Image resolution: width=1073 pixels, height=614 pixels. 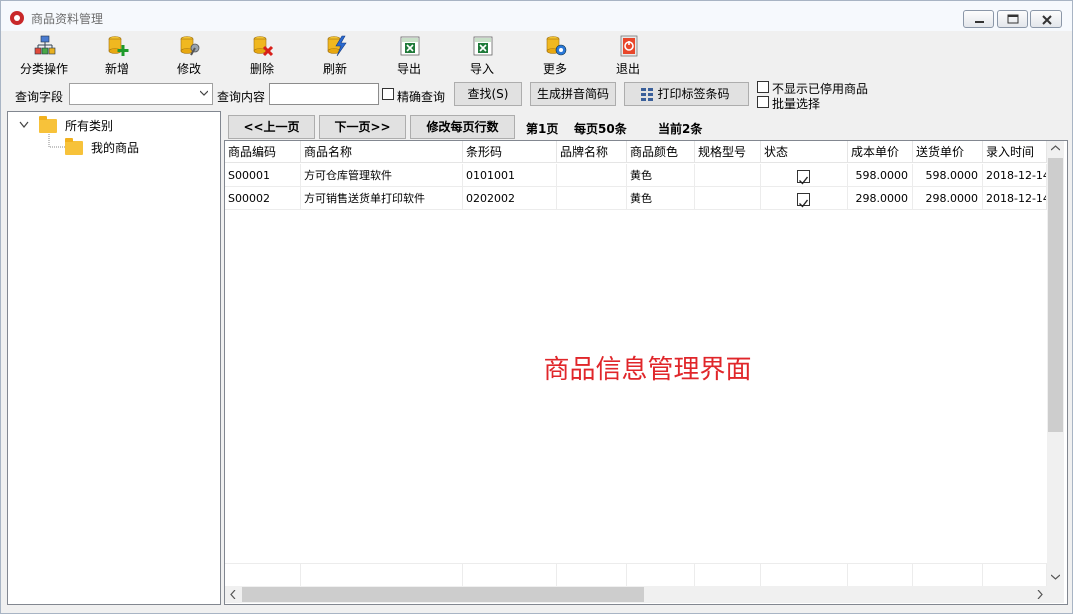 I want to click on category-icon, so click(x=45, y=45).